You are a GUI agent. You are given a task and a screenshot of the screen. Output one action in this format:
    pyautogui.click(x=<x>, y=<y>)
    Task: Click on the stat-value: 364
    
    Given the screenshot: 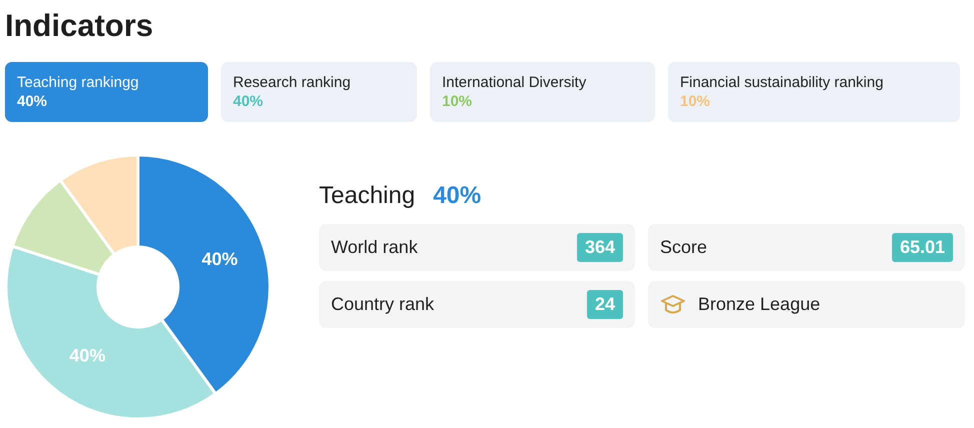 What is the action you would take?
    pyautogui.click(x=599, y=247)
    